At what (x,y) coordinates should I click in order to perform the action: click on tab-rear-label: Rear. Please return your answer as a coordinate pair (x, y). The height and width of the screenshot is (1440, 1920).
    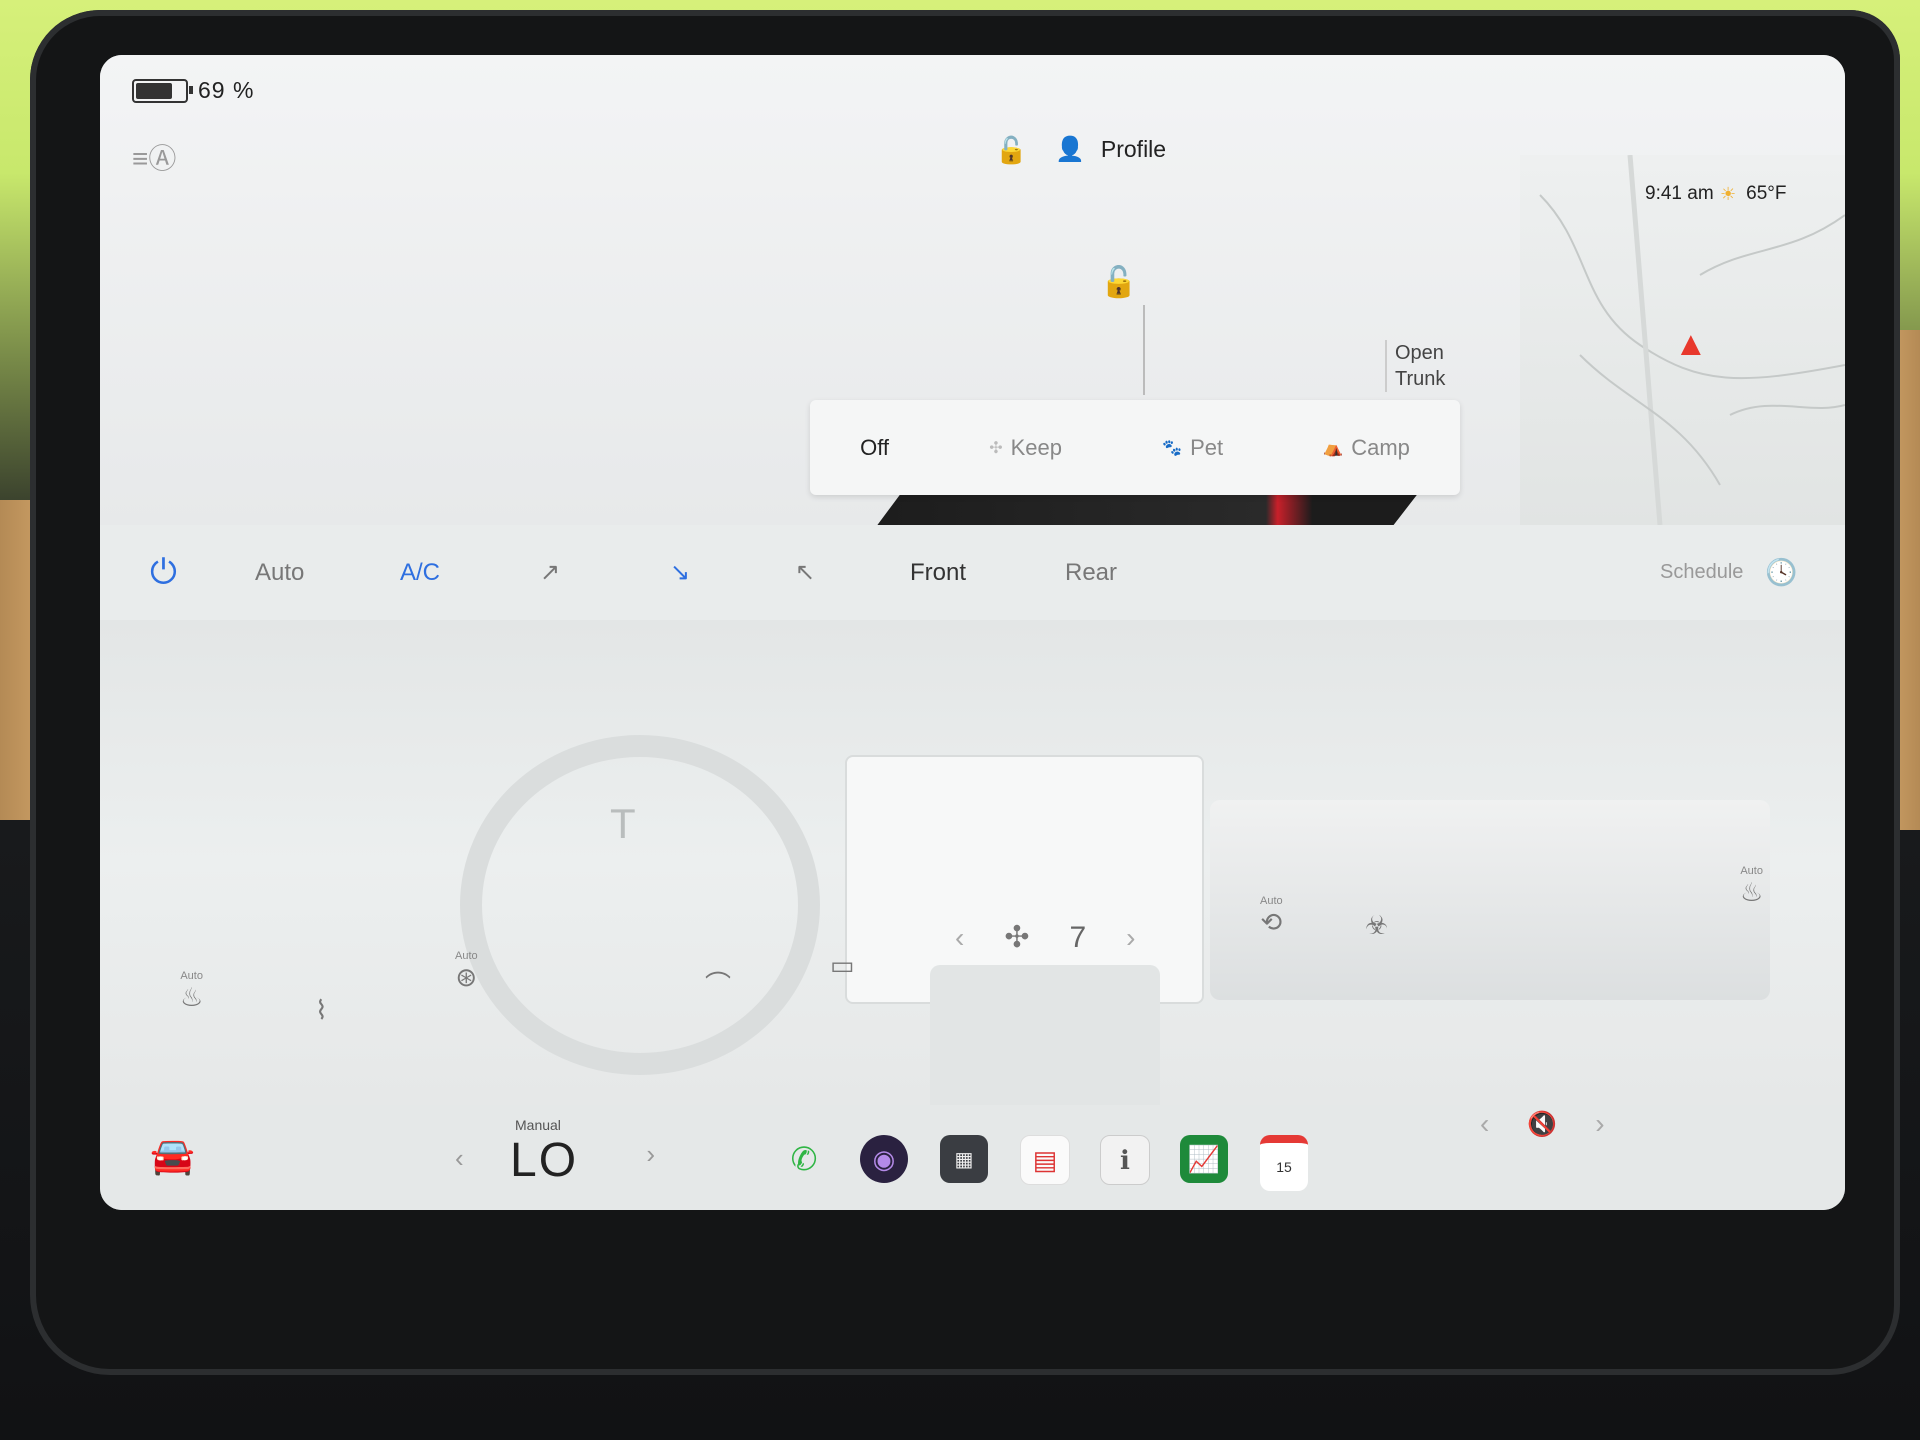
    Looking at the image, I should click on (1091, 572).